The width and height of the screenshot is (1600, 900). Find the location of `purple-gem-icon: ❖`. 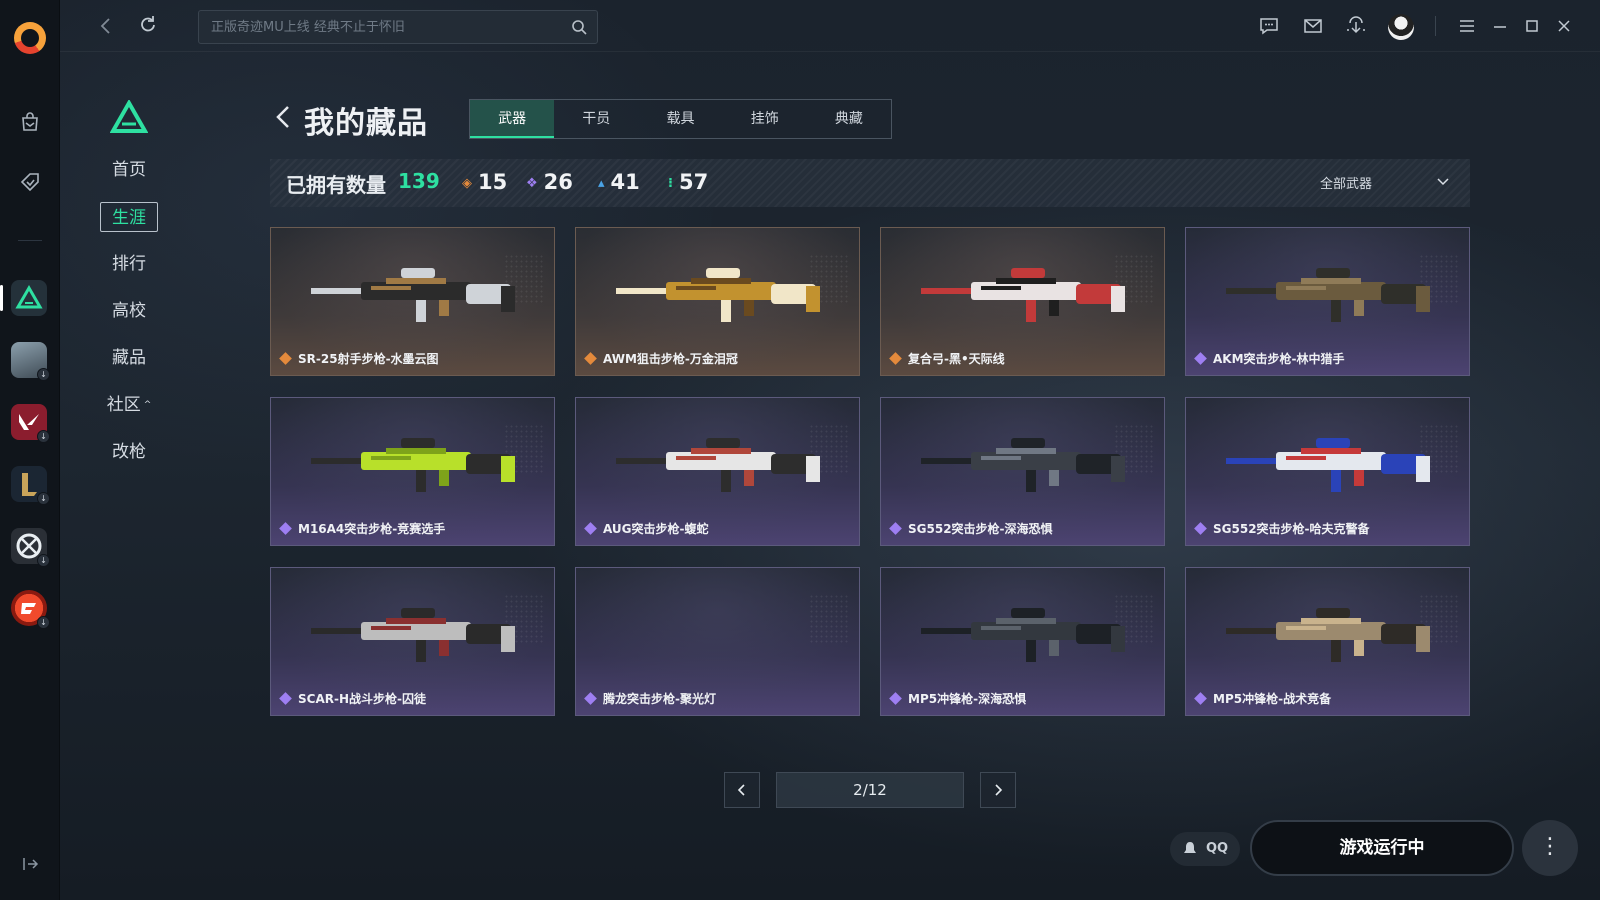

purple-gem-icon: ❖ is located at coordinates (532, 183).